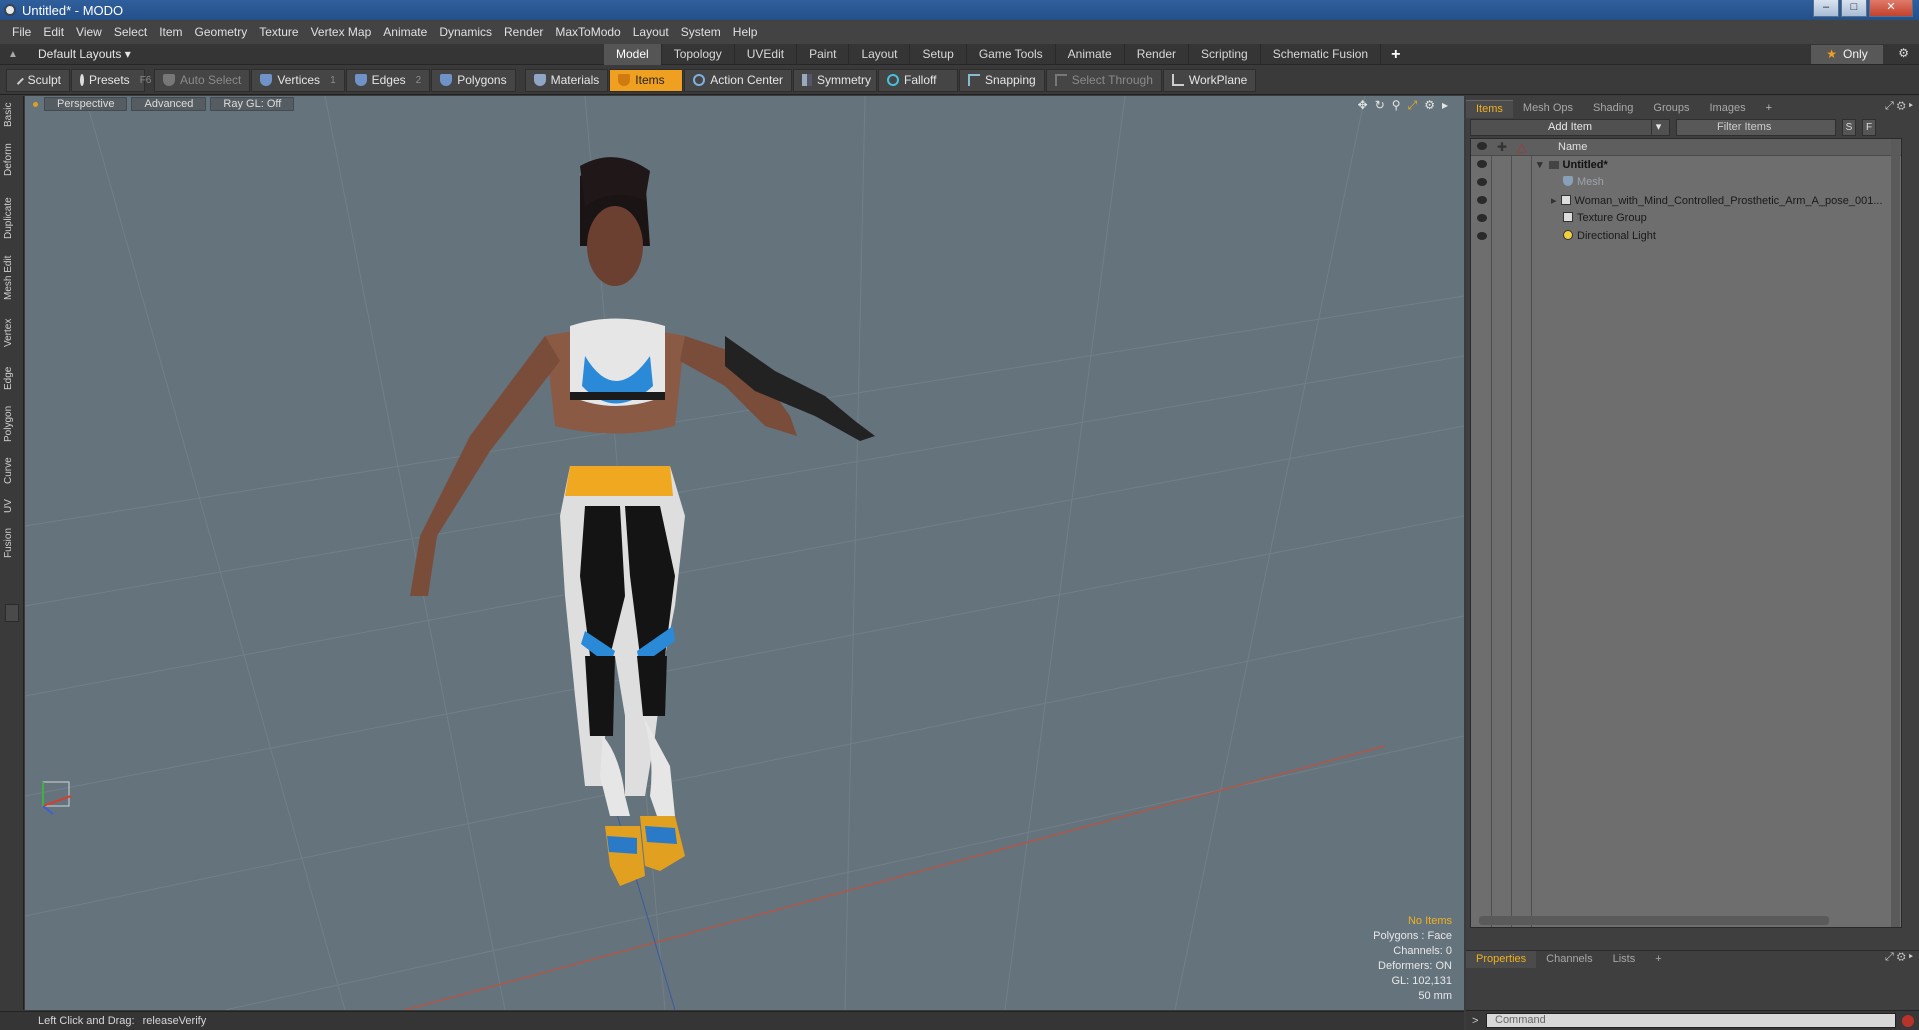  I want to click on left-tab-mesh-edit: Mesh Edit, so click(12, 278).